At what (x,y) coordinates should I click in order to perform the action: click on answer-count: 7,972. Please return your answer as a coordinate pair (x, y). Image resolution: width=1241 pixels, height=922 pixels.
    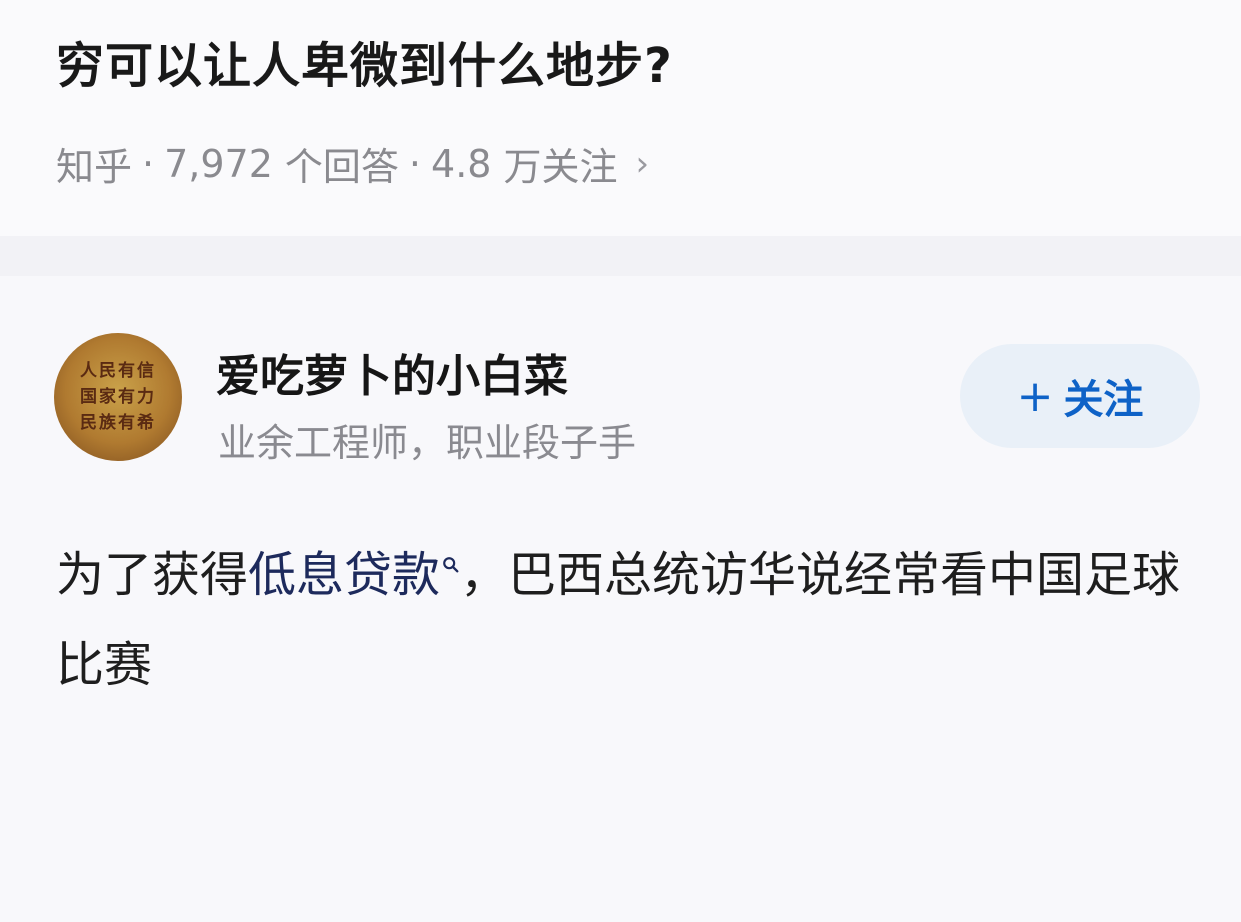
    Looking at the image, I should click on (218, 163).